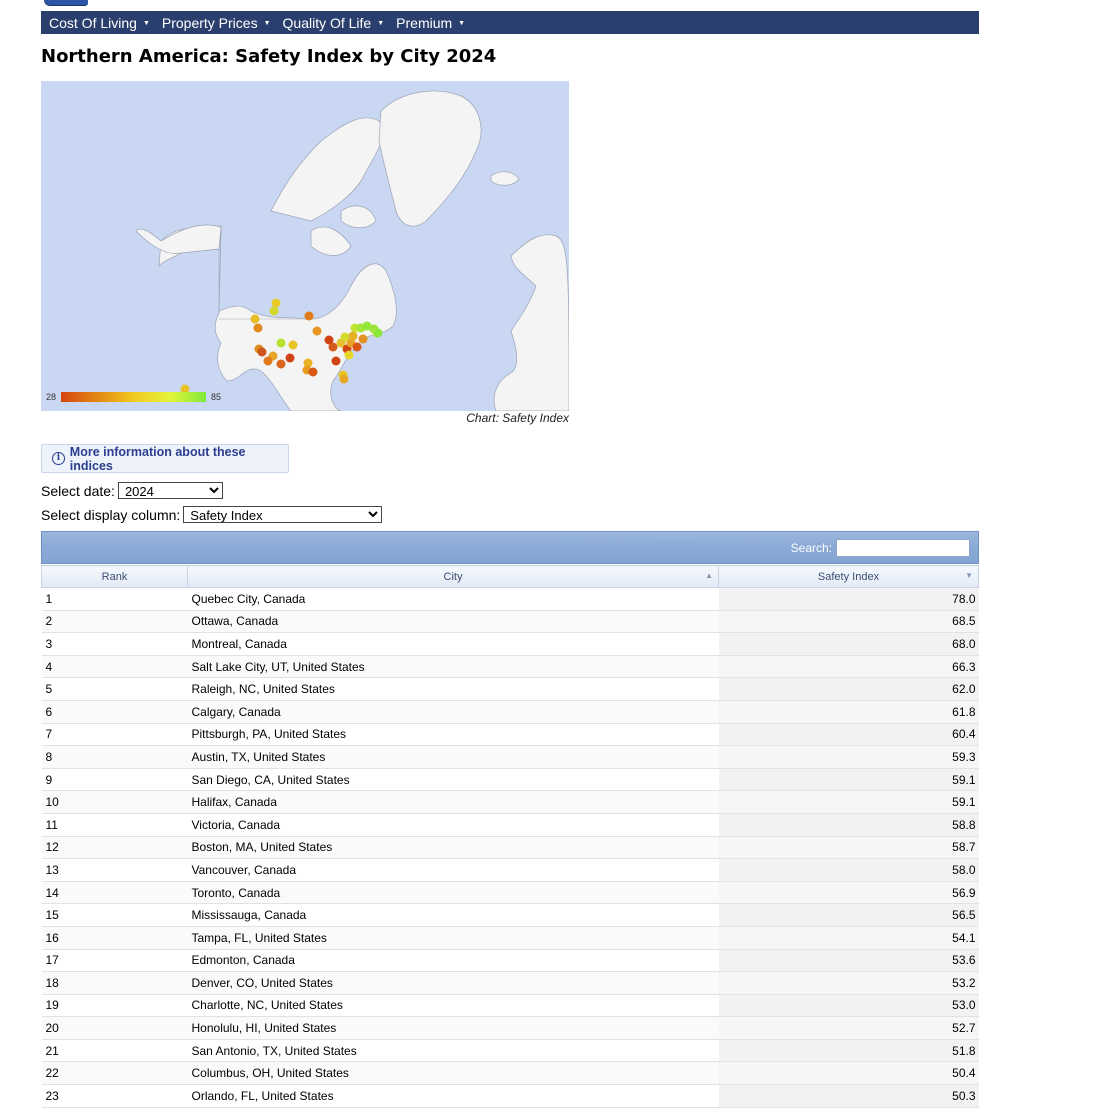 The height and width of the screenshot is (1108, 1099). What do you see at coordinates (114, 848) in the screenshot?
I see `rank-cell: 12` at bounding box center [114, 848].